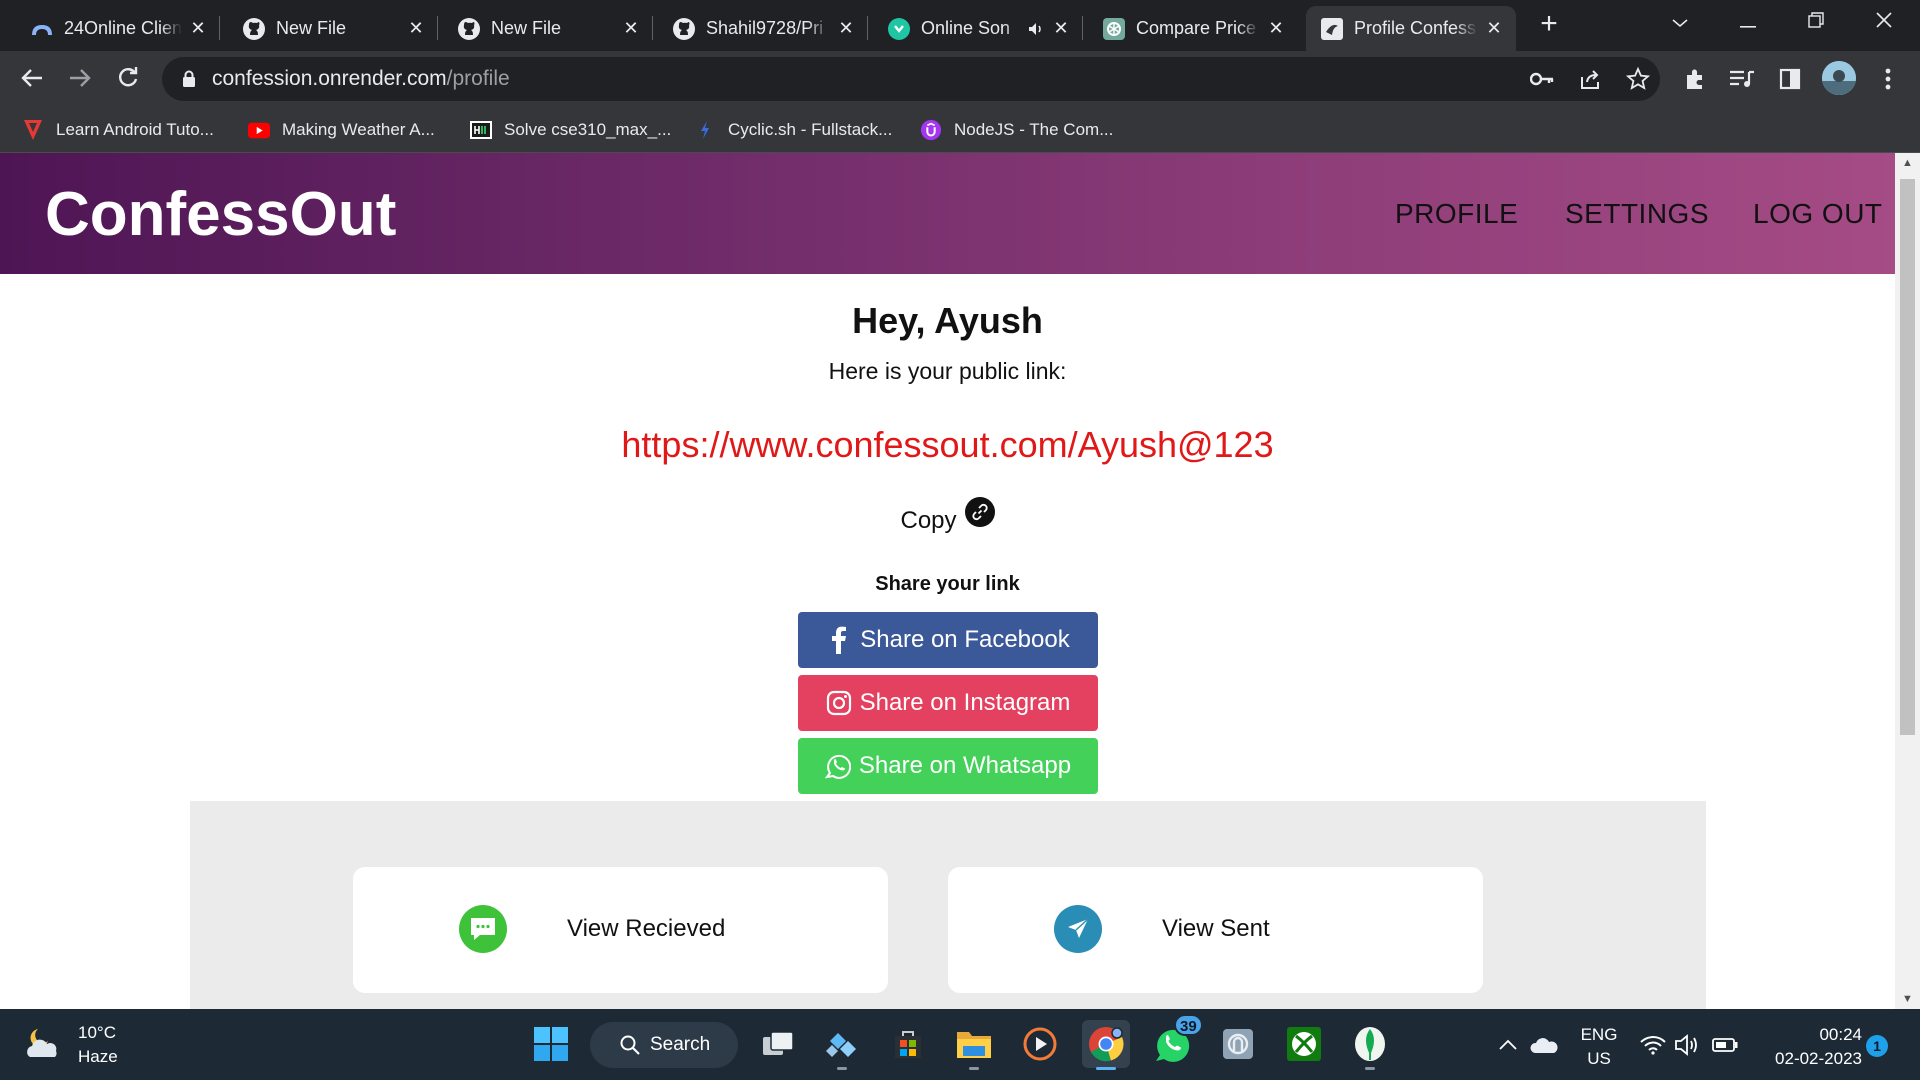 This screenshot has height=1080, width=1920. What do you see at coordinates (1175, 1041) in the screenshot?
I see `whatsapp-taskbar-icon: 39` at bounding box center [1175, 1041].